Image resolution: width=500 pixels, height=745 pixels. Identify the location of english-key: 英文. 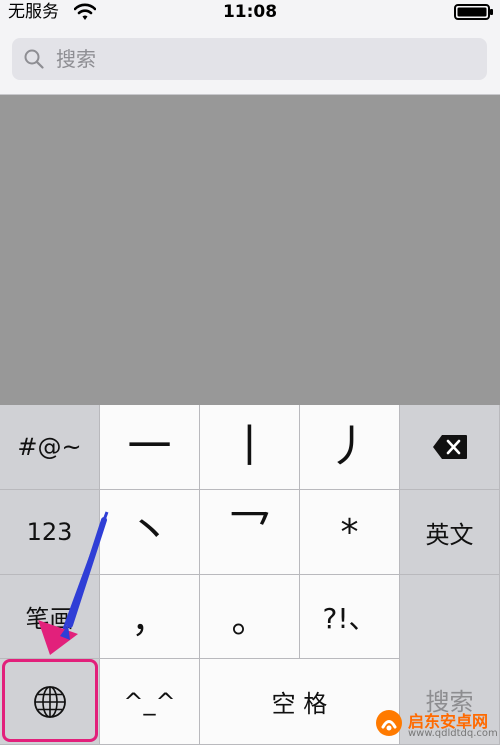
(450, 532).